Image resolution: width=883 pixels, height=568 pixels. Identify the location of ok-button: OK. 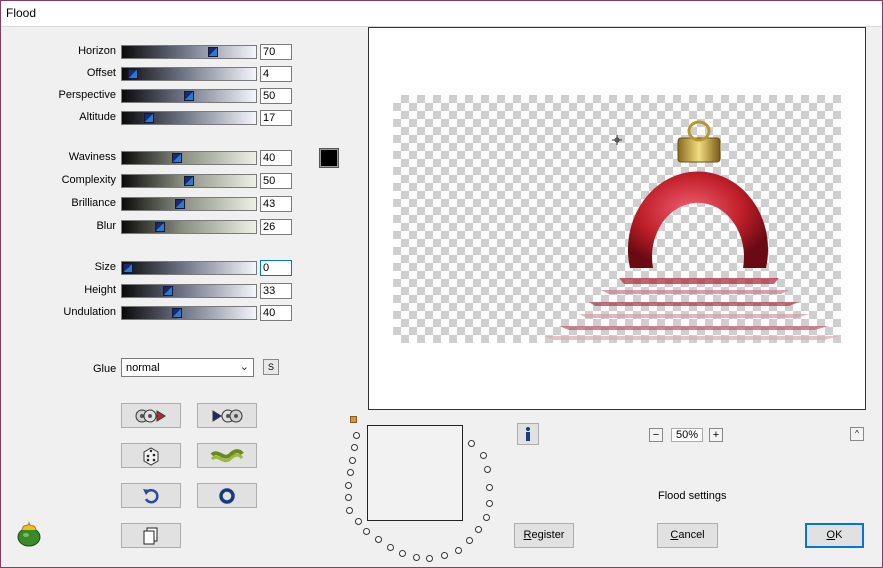
(834, 535).